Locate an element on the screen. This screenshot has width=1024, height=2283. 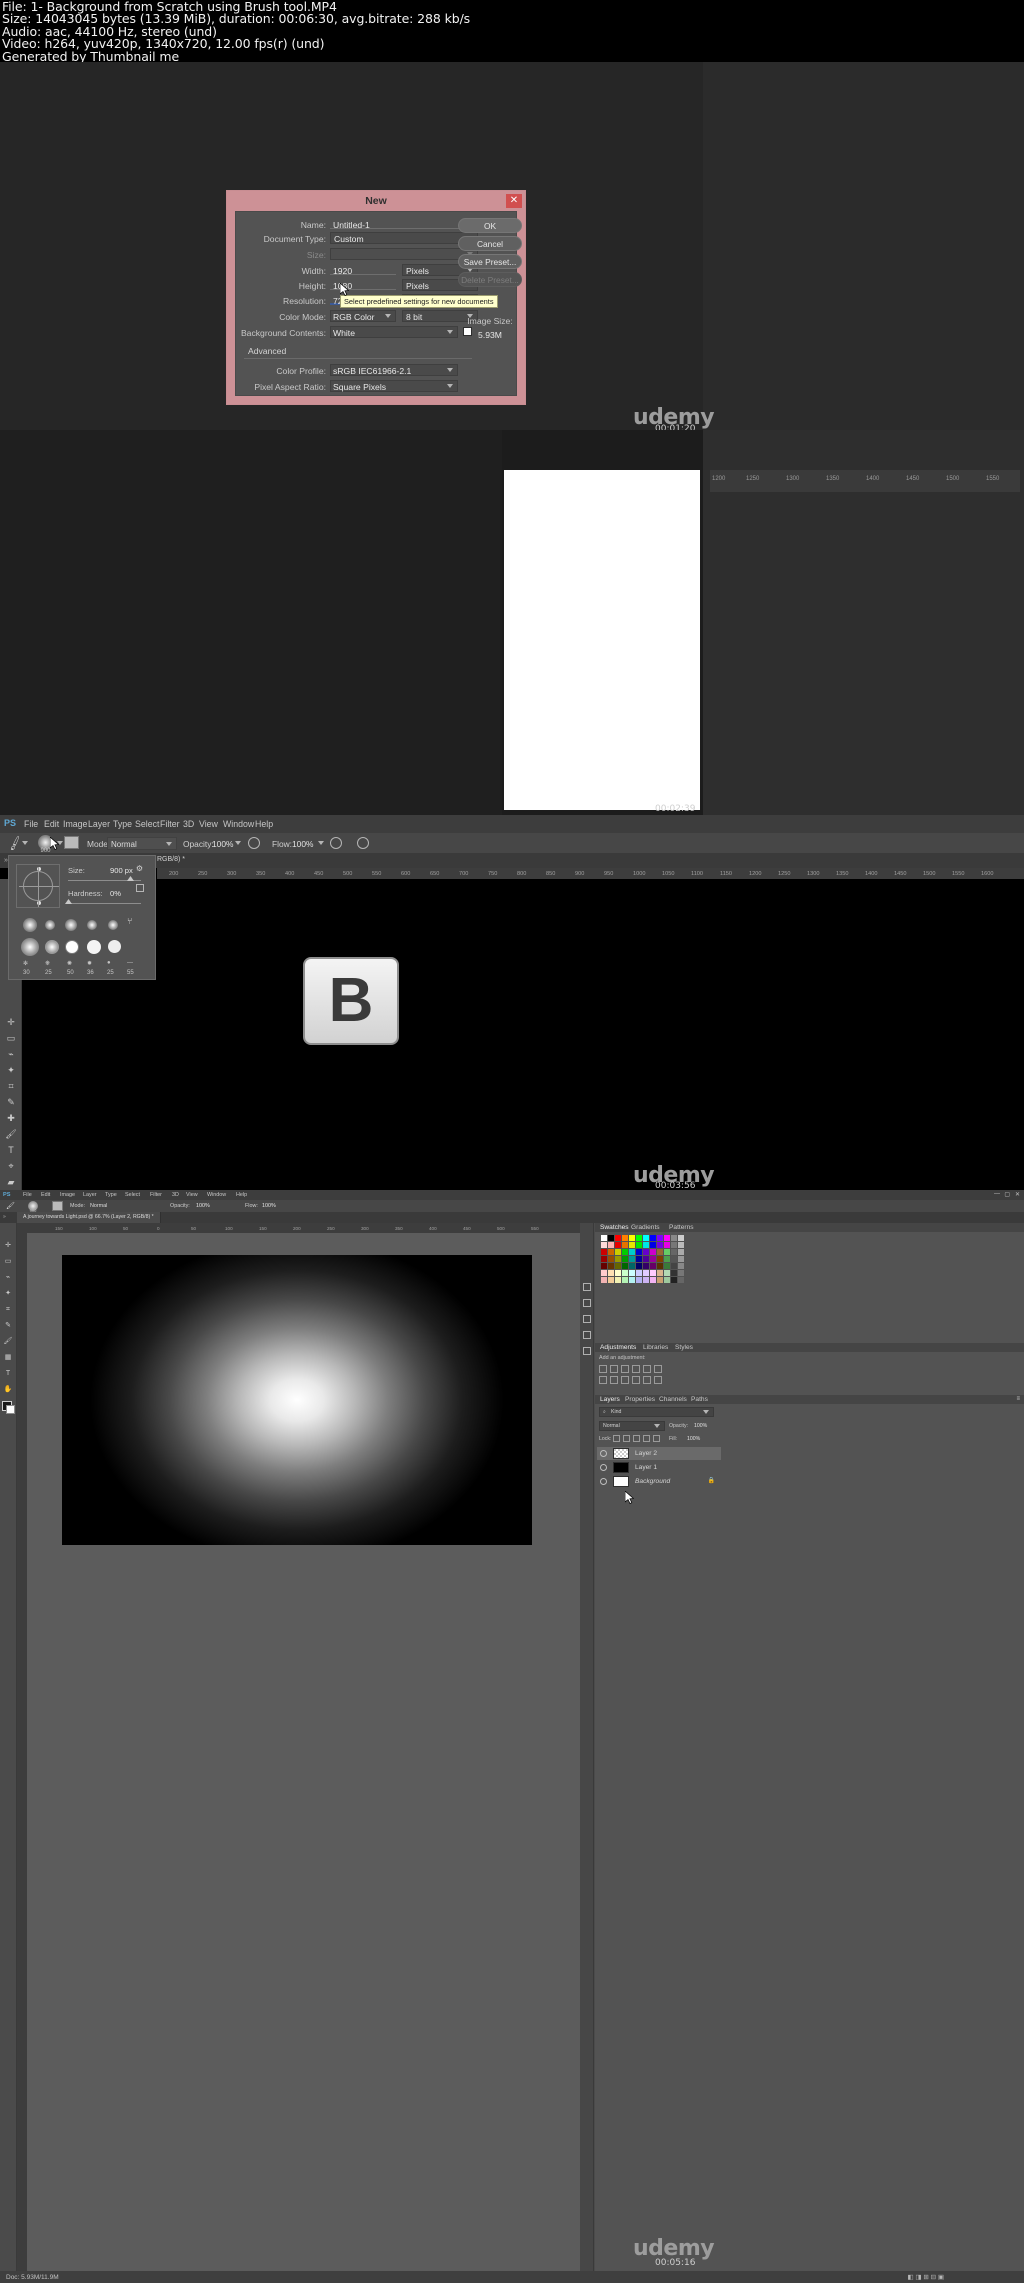
document-tab: RGB/8) * is located at coordinates (171, 859).